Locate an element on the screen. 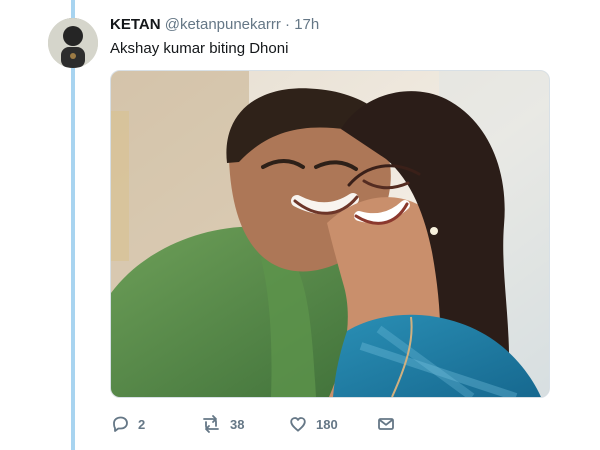 The height and width of the screenshot is (450, 600). reply-count: 2 is located at coordinates (142, 424).